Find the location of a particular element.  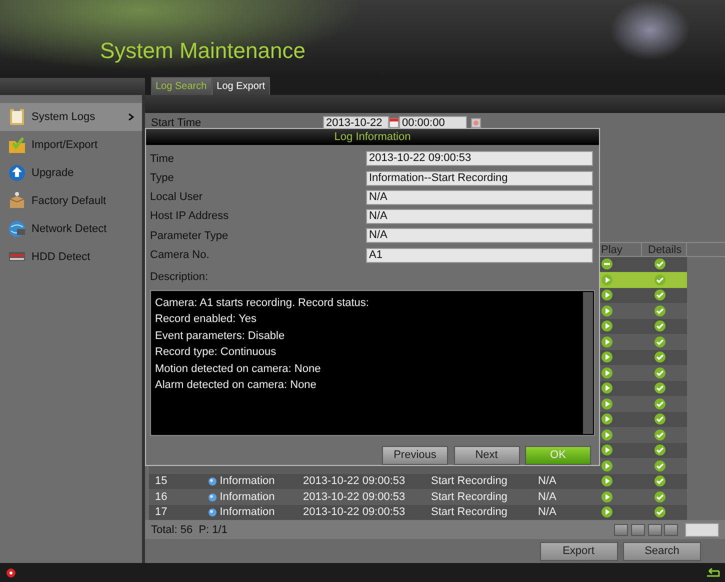

field-label: Type is located at coordinates (162, 178).